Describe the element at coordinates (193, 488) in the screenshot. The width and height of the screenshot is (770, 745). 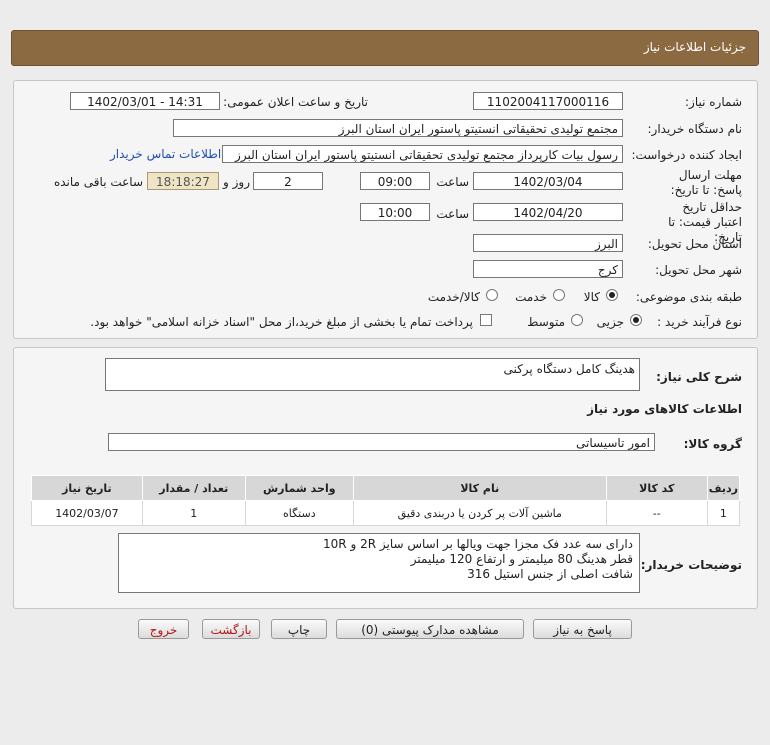
I see `col-quantity: تعداد / مقدار` at that location.